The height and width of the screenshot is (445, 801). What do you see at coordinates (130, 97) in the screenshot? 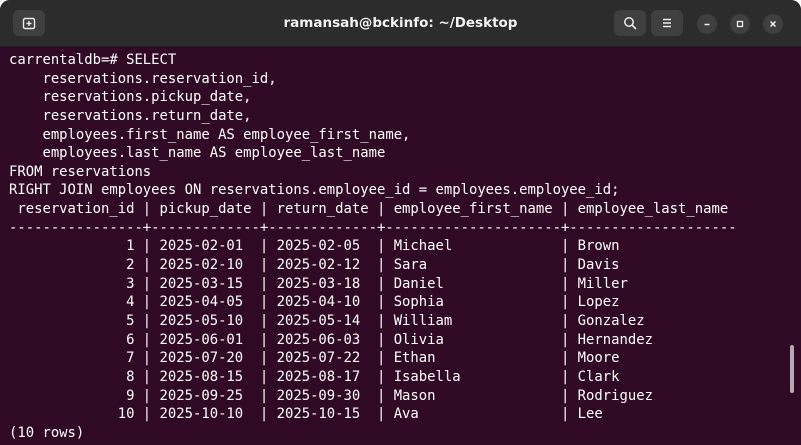
I see `terminal-line: reservations.pickup_date,` at bounding box center [130, 97].